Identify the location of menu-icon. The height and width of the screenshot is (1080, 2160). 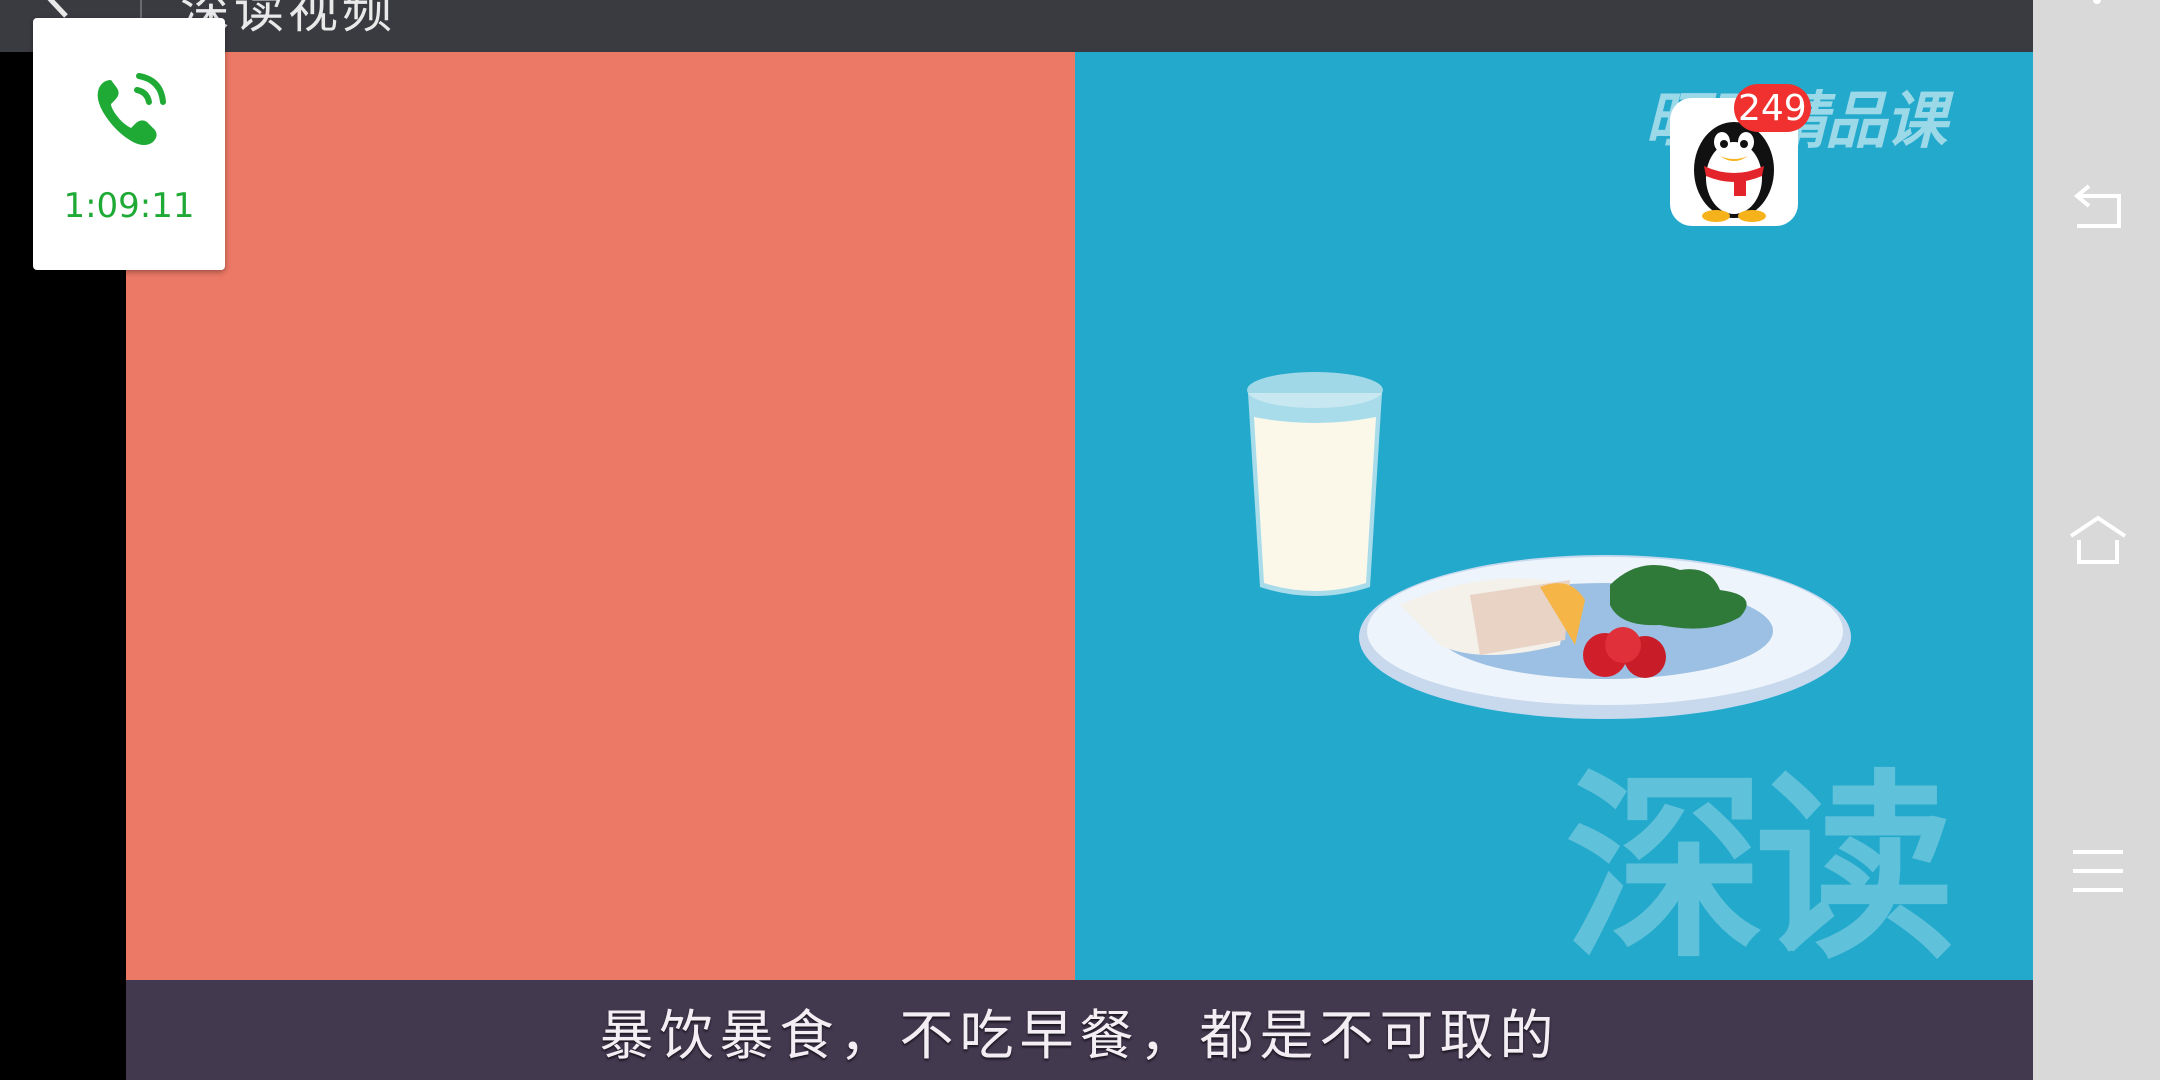
(2098, 871).